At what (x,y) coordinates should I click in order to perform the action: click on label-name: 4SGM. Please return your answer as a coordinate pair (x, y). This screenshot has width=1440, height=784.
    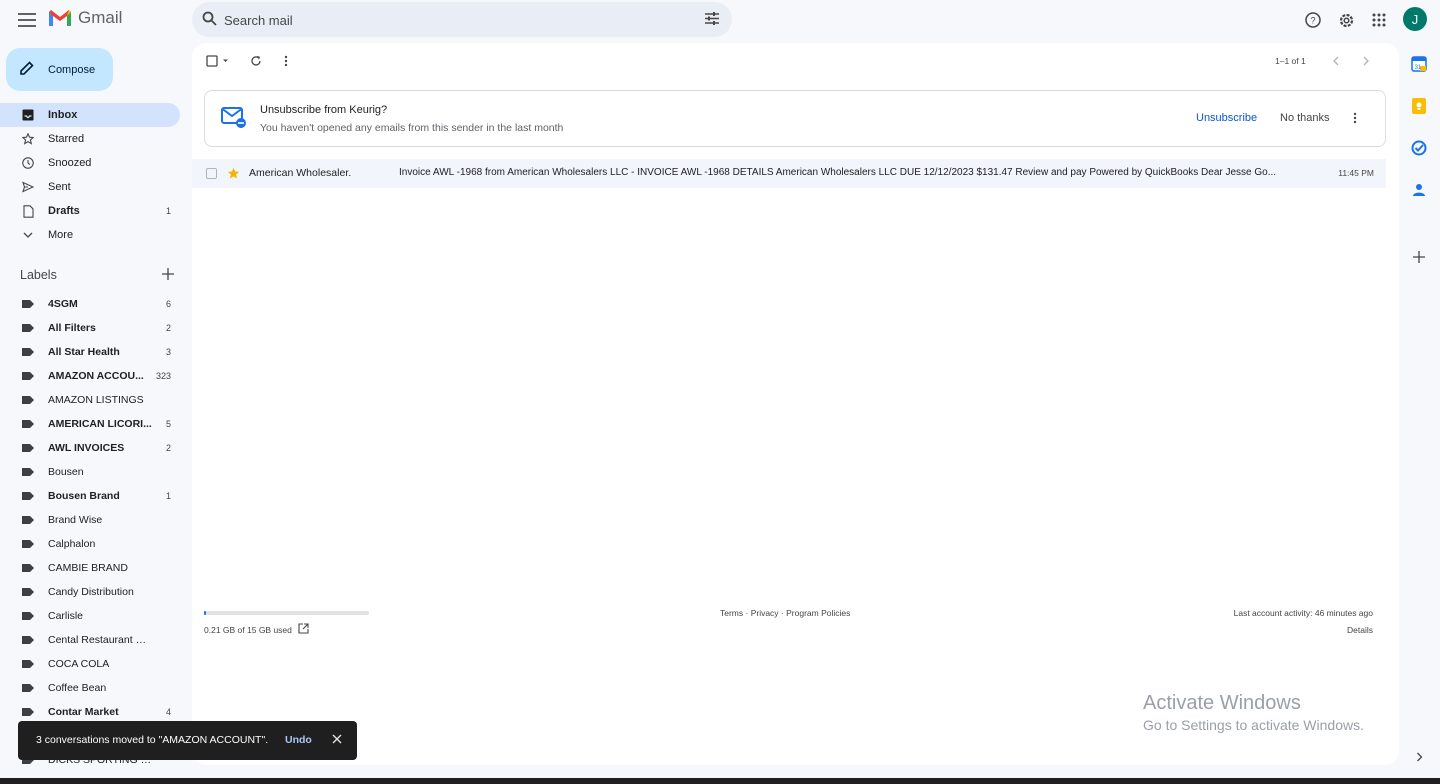
    Looking at the image, I should click on (63, 304).